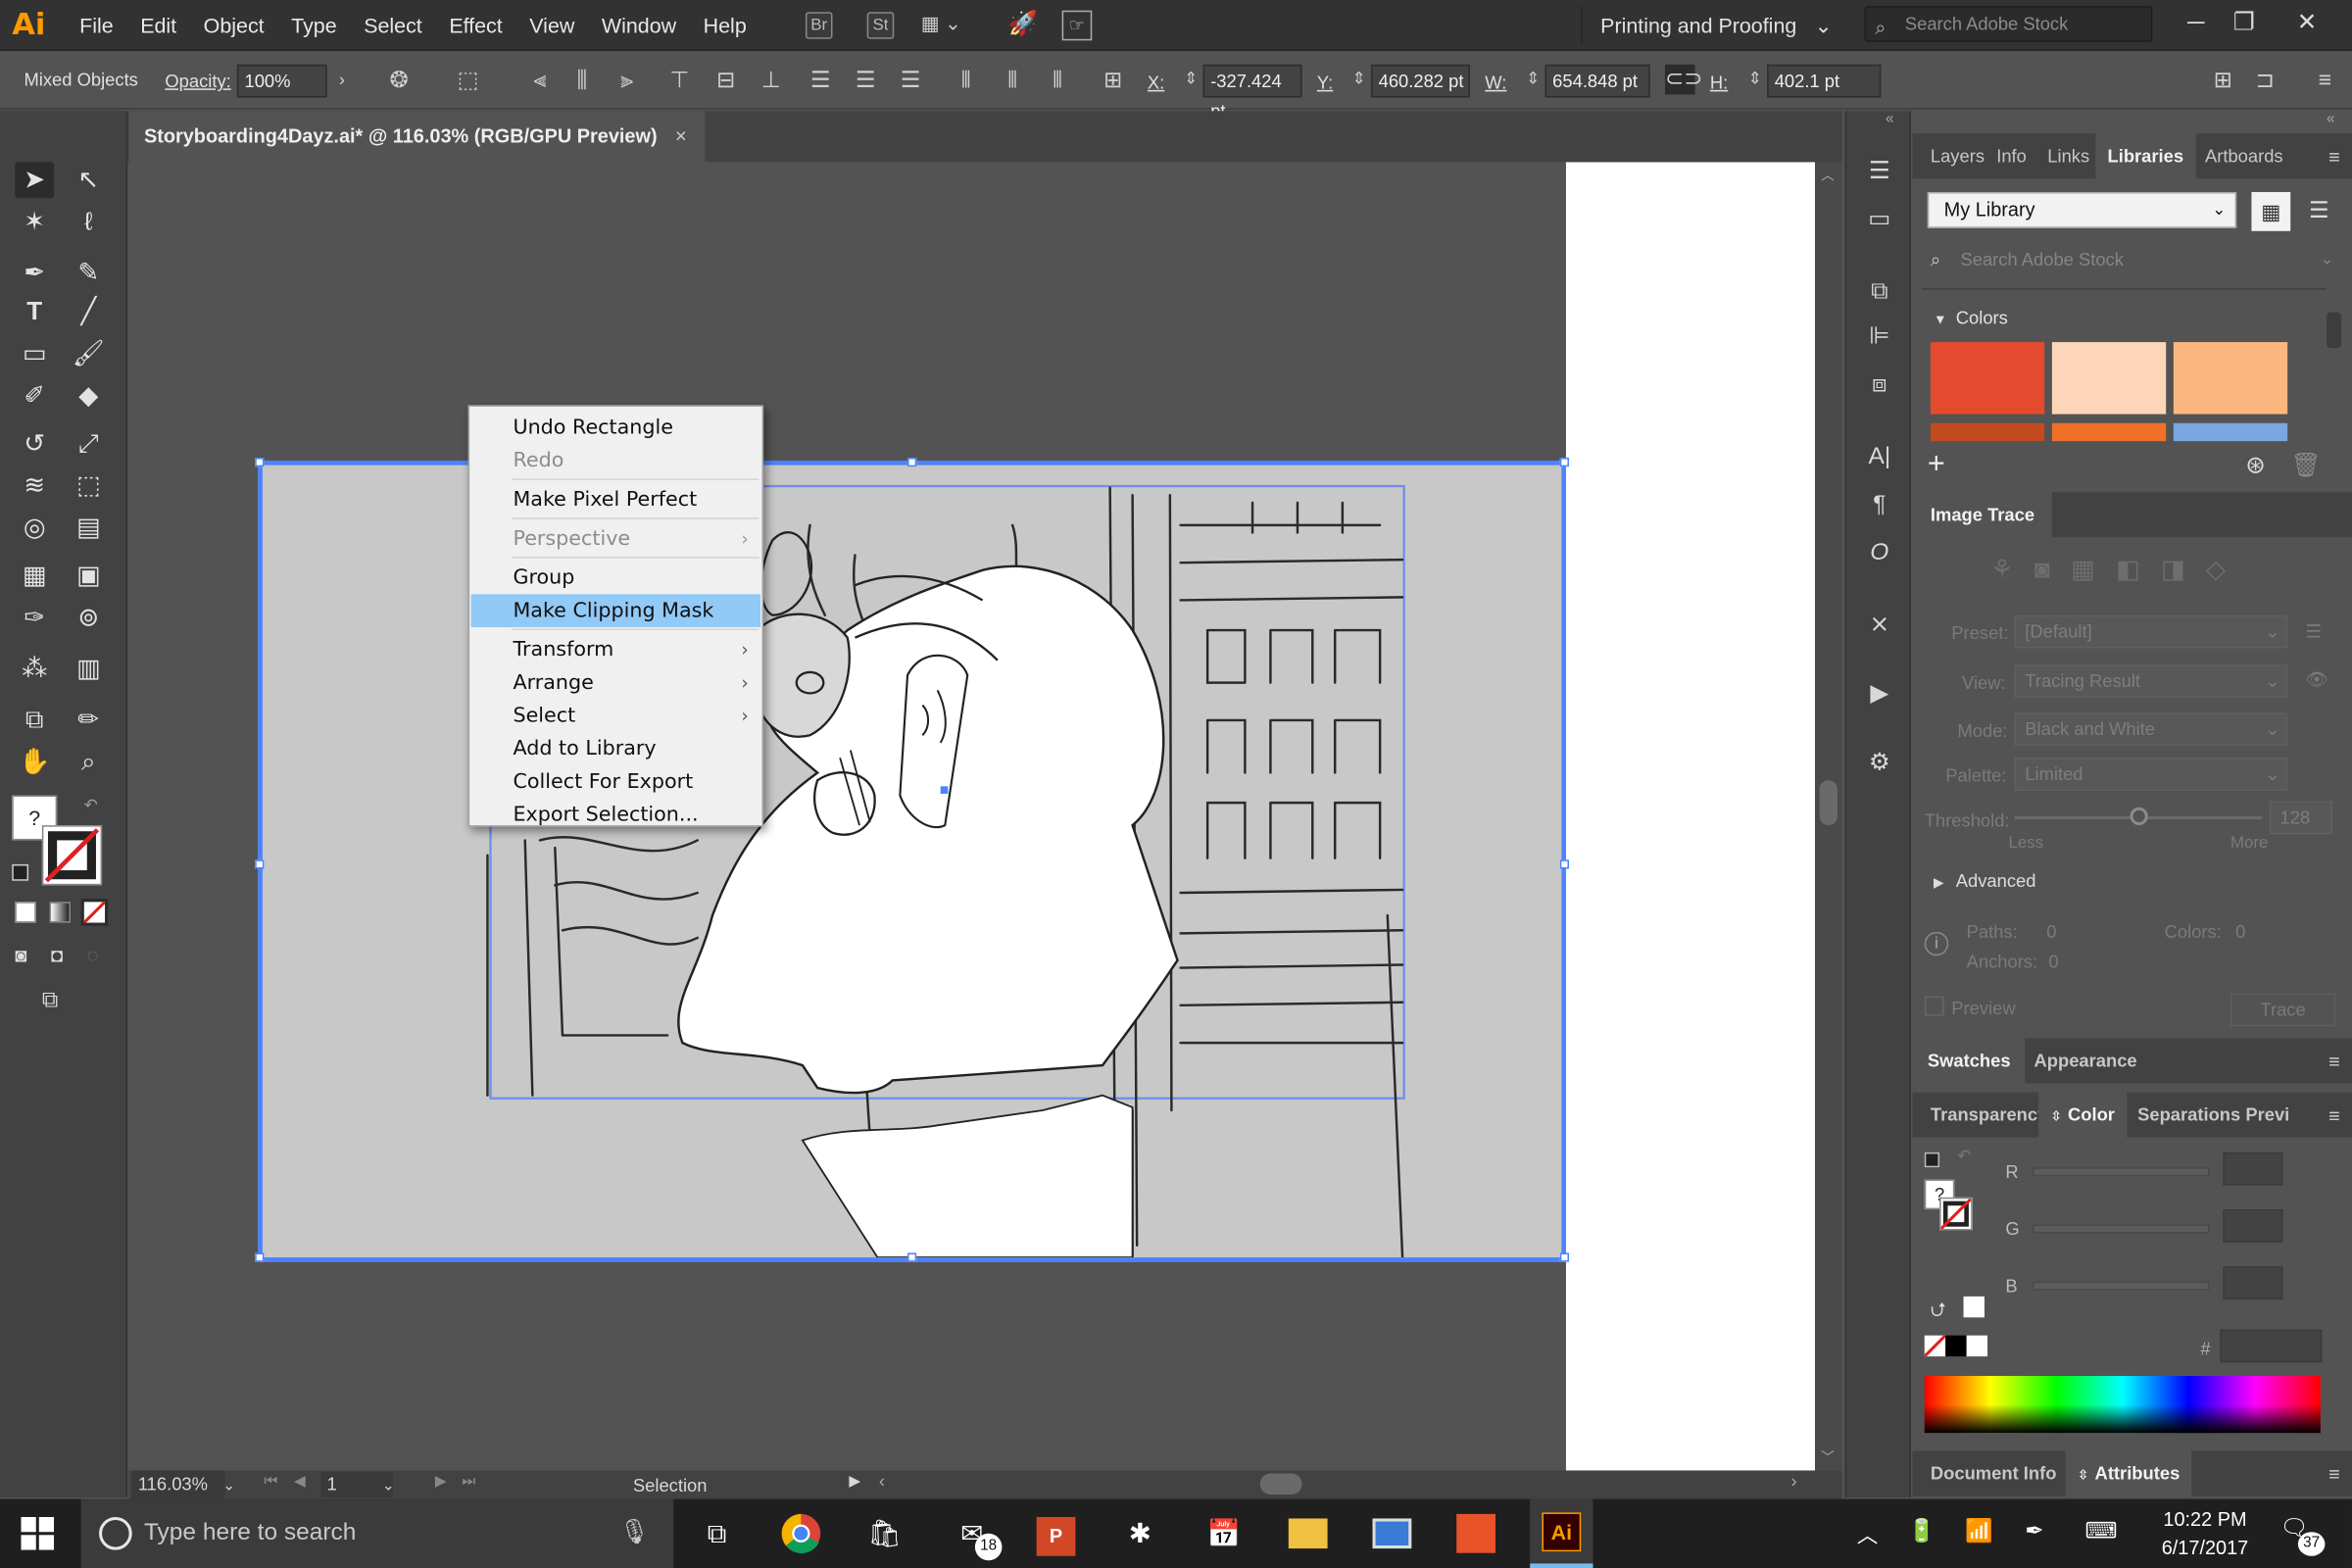  What do you see at coordinates (357, 1485) in the screenshot?
I see `artboard-number-field: 1 ⌄` at bounding box center [357, 1485].